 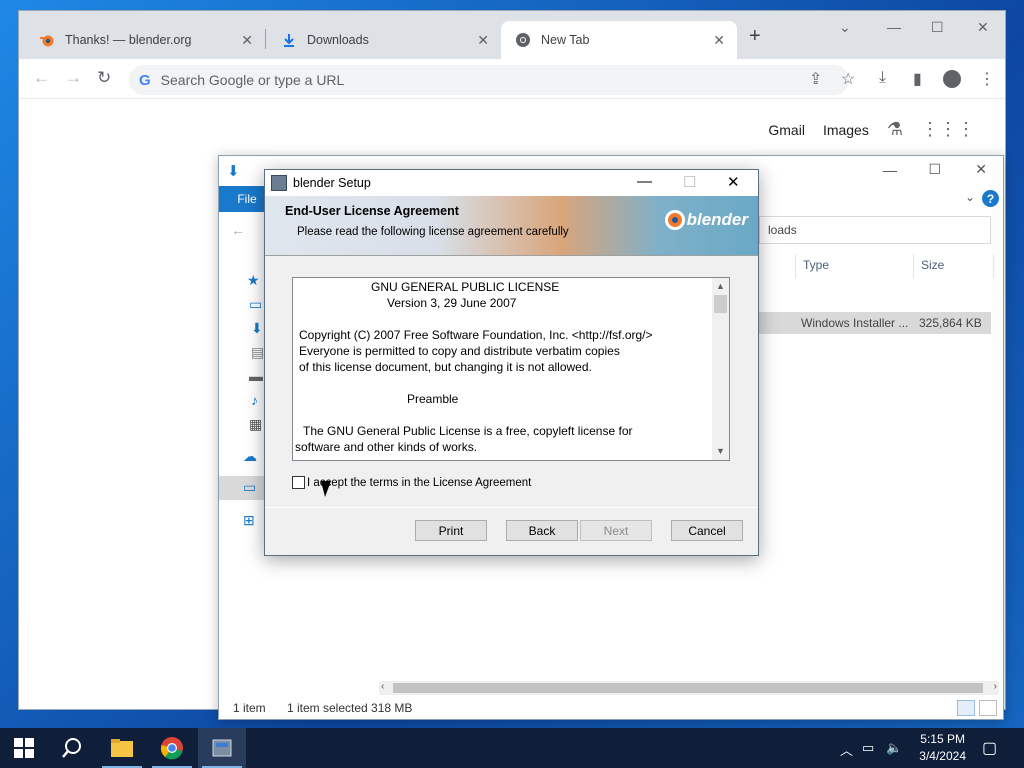 I want to click on vertical-scrollbar: ▲ ▼, so click(x=720, y=369).